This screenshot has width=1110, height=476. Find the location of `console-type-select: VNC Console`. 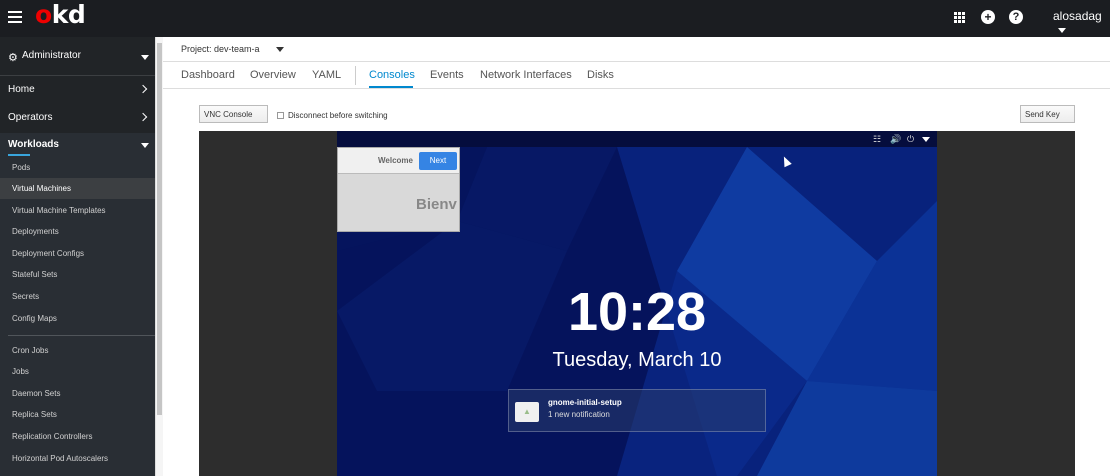

console-type-select: VNC Console is located at coordinates (233, 114).